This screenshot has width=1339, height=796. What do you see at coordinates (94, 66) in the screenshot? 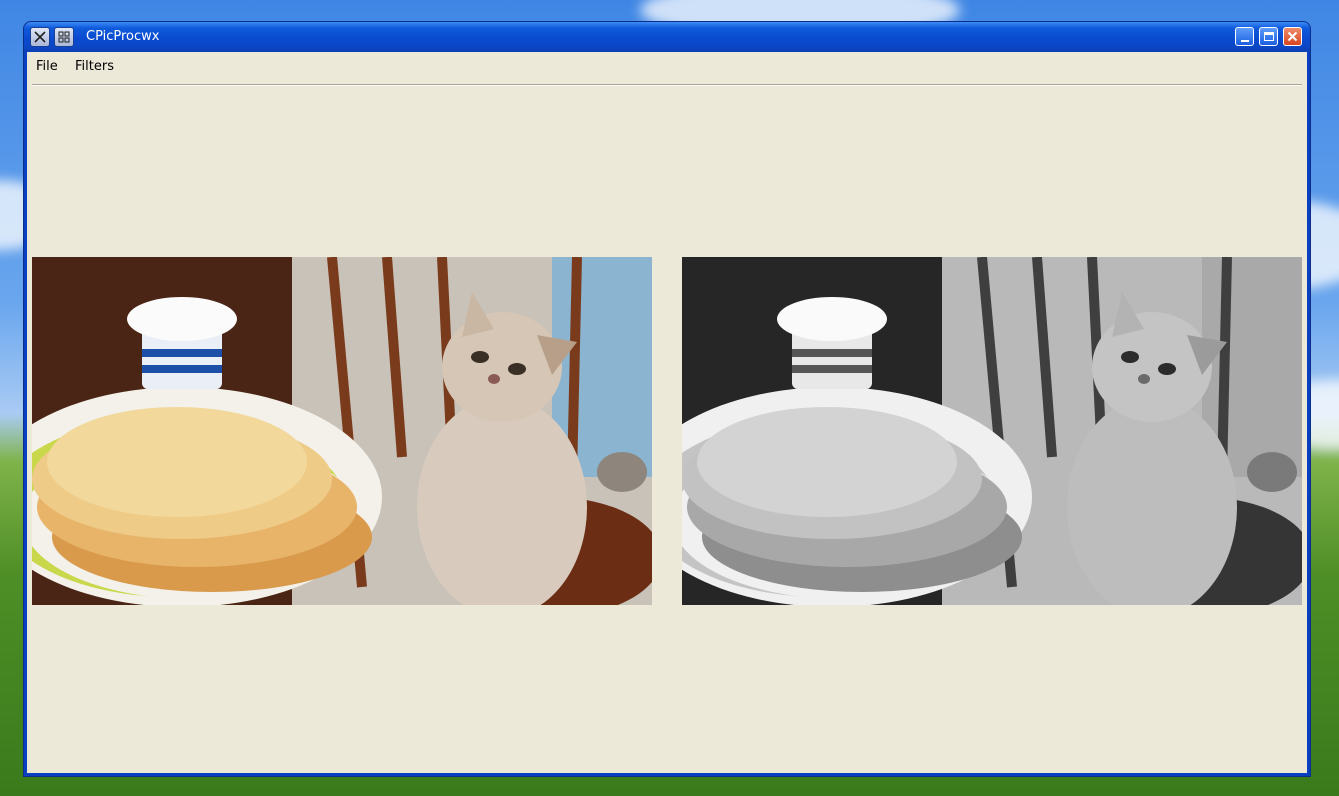
I see `menu-filters: Filters` at bounding box center [94, 66].